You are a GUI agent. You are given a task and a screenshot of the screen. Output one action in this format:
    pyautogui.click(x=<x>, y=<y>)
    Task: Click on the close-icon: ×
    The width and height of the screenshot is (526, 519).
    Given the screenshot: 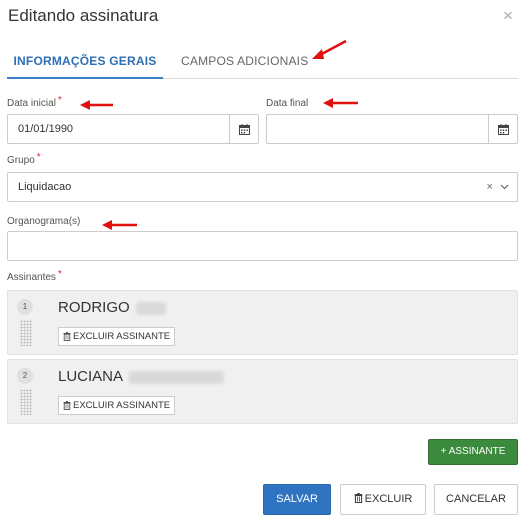 What is the action you would take?
    pyautogui.click(x=508, y=16)
    